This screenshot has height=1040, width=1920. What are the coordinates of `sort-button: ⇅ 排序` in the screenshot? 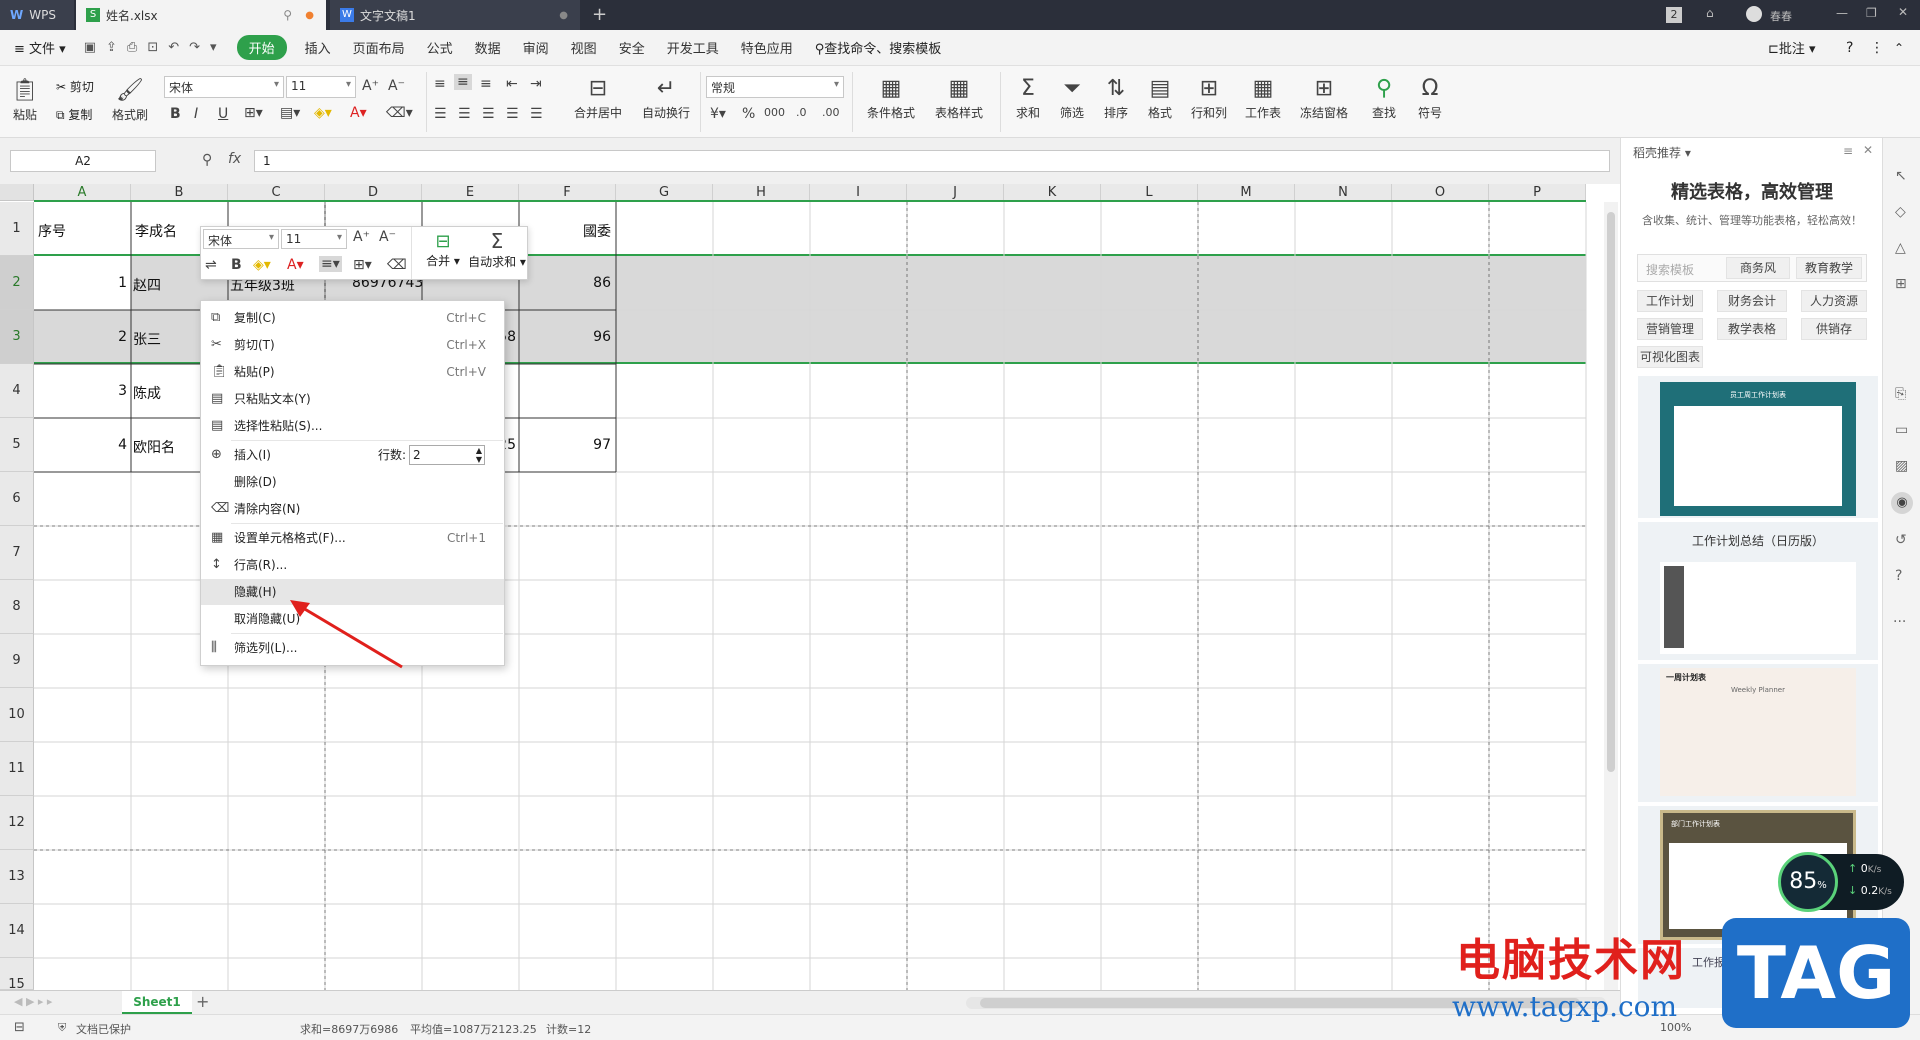 It's located at (1116, 96).